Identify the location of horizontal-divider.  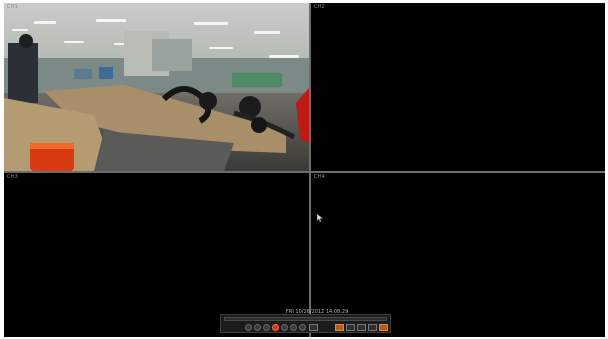
(304, 172).